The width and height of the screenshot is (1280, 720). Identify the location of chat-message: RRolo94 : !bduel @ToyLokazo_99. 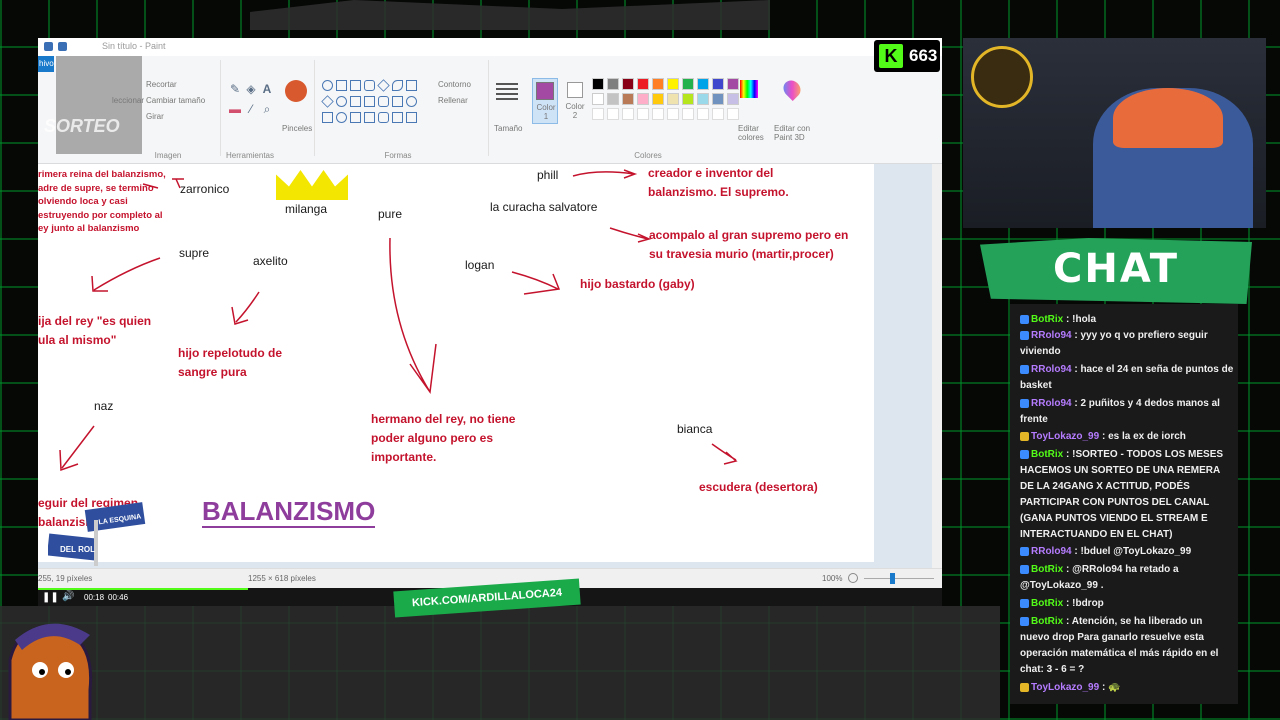
(1127, 552).